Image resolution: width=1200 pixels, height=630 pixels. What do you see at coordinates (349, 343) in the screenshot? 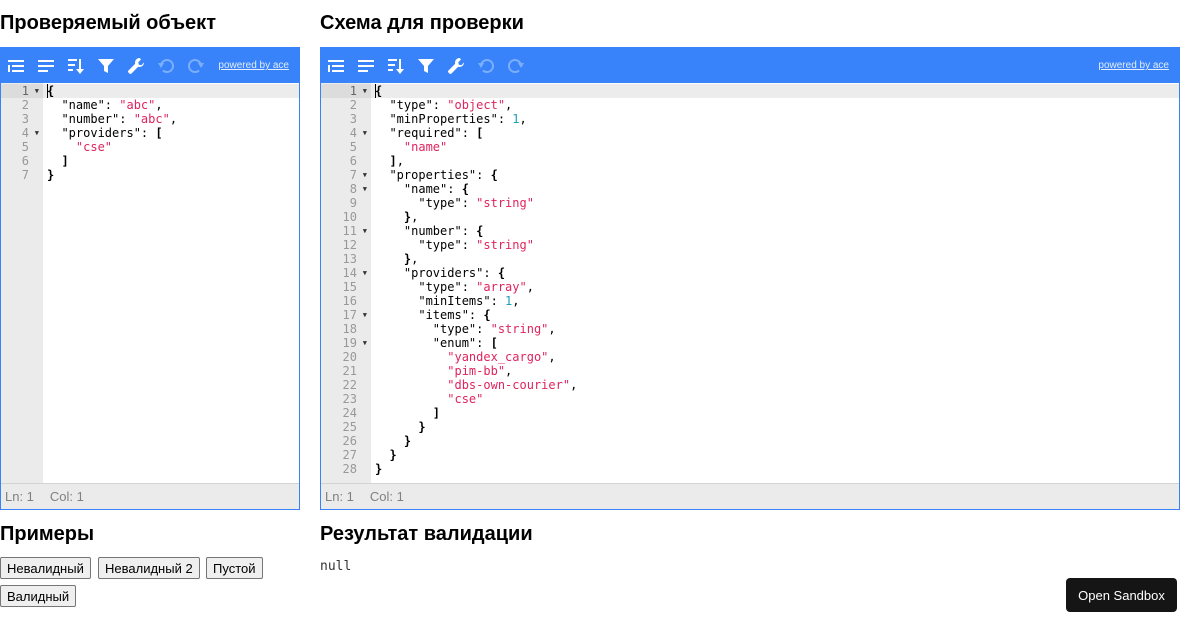
I see `line-number: 19` at bounding box center [349, 343].